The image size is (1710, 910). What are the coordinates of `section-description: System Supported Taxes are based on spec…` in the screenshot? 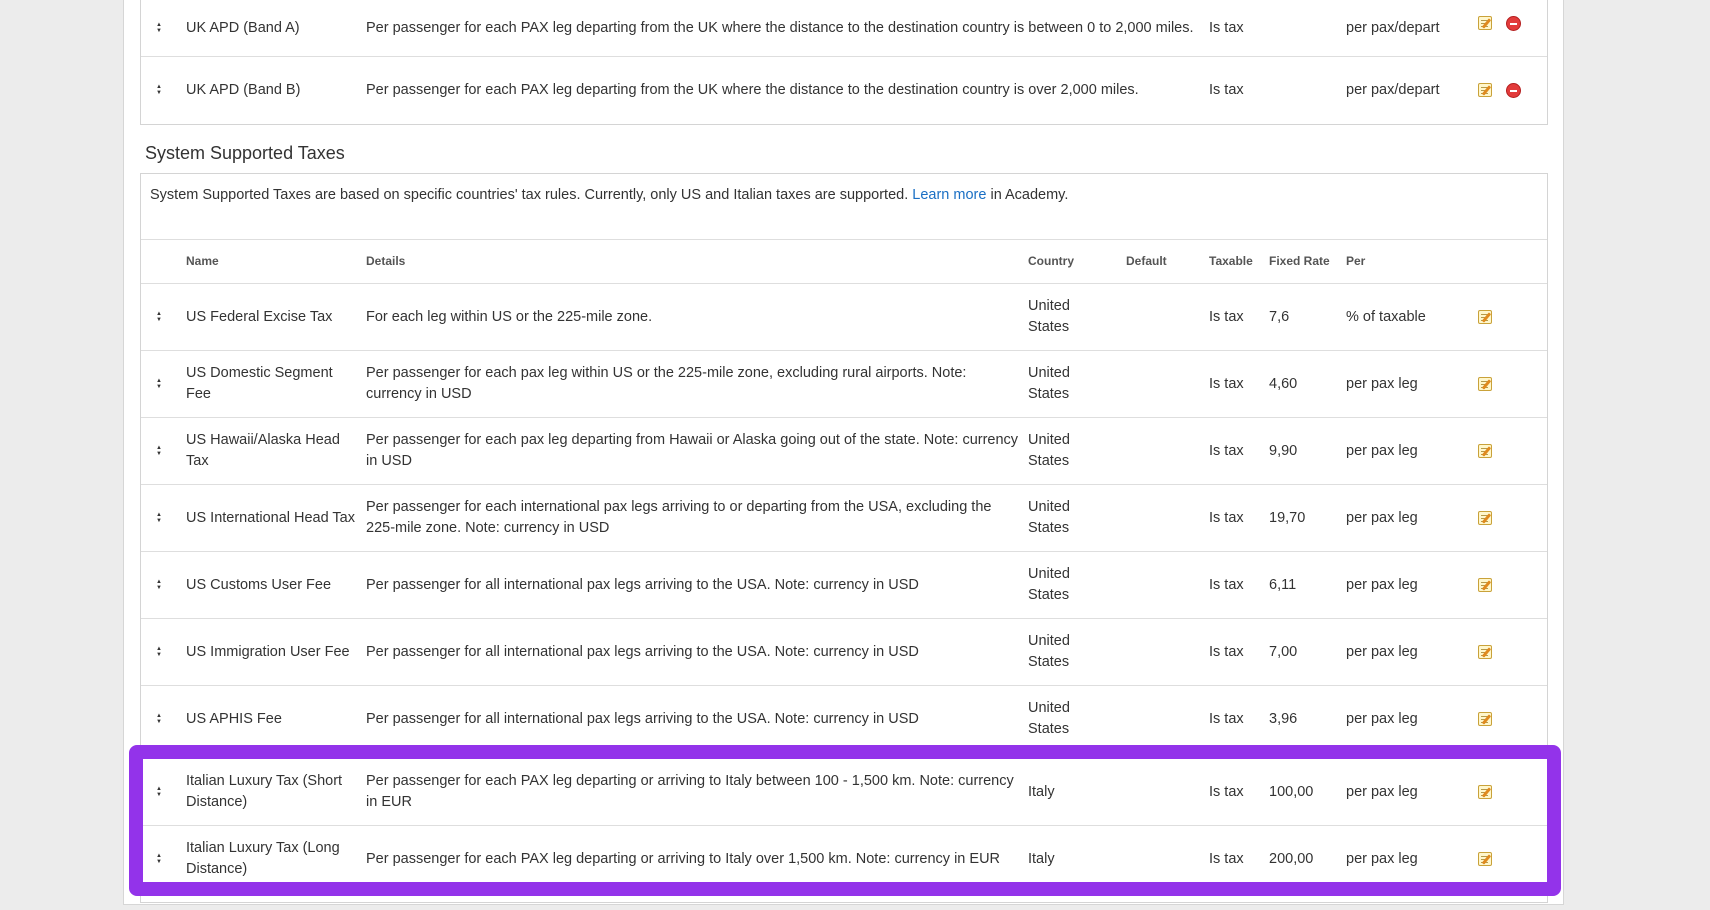 It's located at (609, 195).